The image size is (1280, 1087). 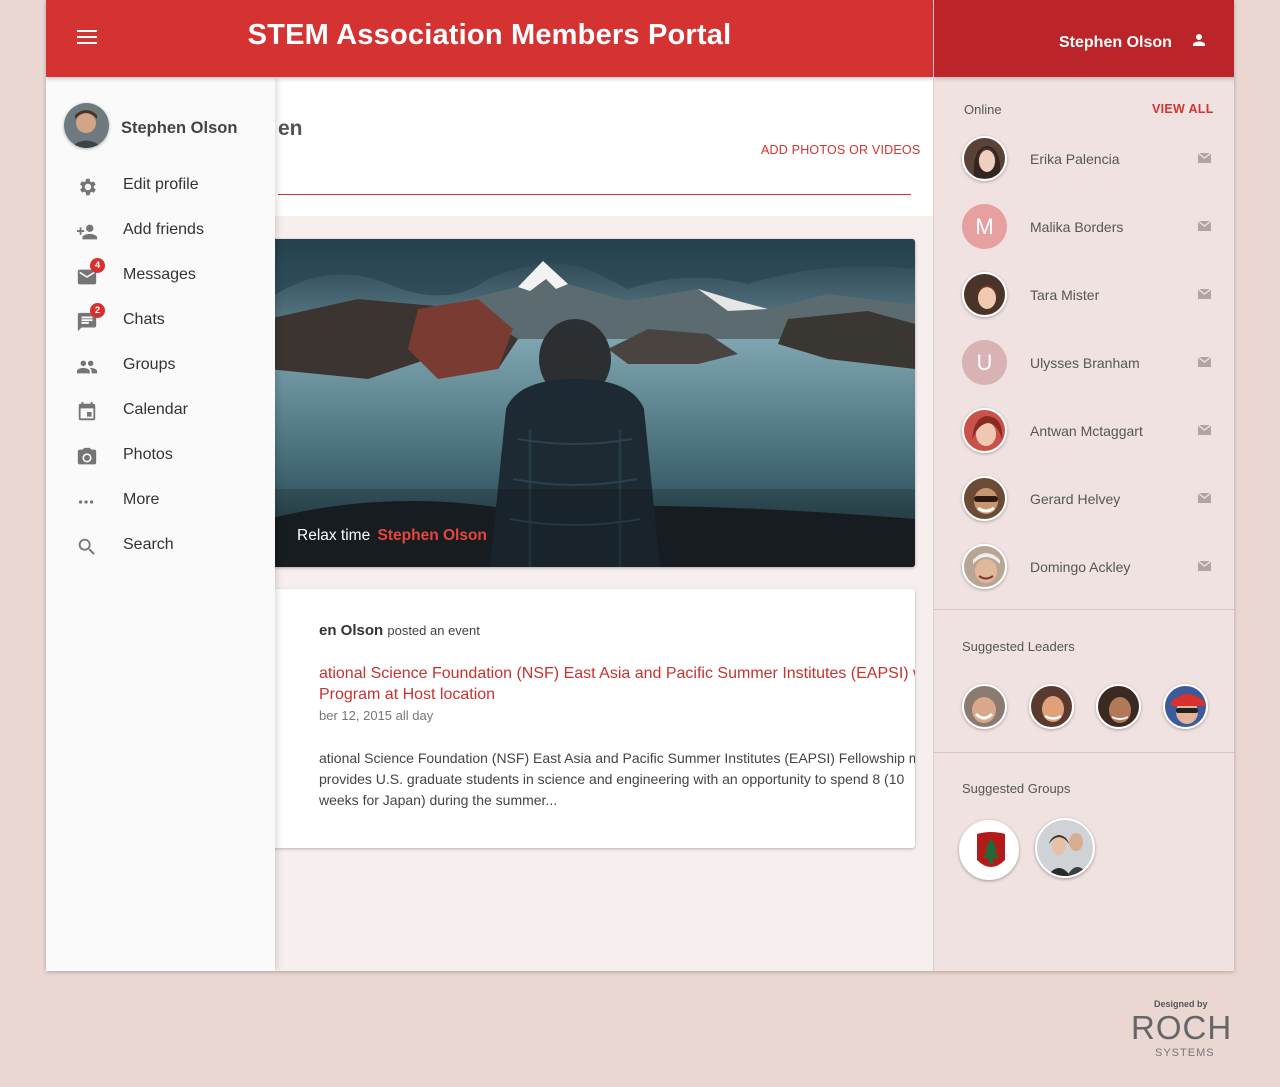 I want to click on nav-calendar: Calendar, so click(x=160, y=411).